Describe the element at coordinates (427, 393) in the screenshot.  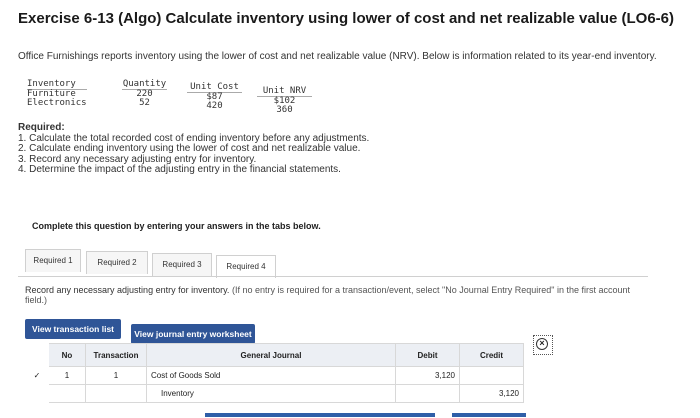
I see `debit-field` at that location.